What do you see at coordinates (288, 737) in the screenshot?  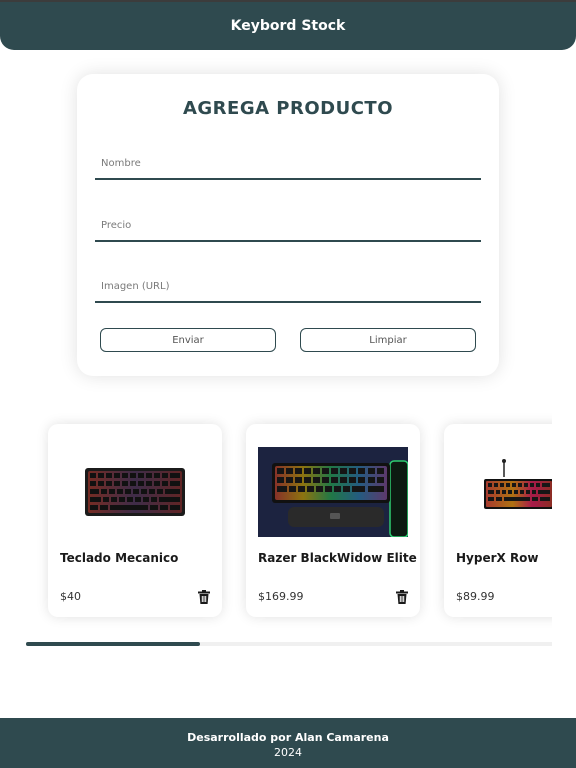 I see `footer-credit: Desarrollado por Alan Camarena` at bounding box center [288, 737].